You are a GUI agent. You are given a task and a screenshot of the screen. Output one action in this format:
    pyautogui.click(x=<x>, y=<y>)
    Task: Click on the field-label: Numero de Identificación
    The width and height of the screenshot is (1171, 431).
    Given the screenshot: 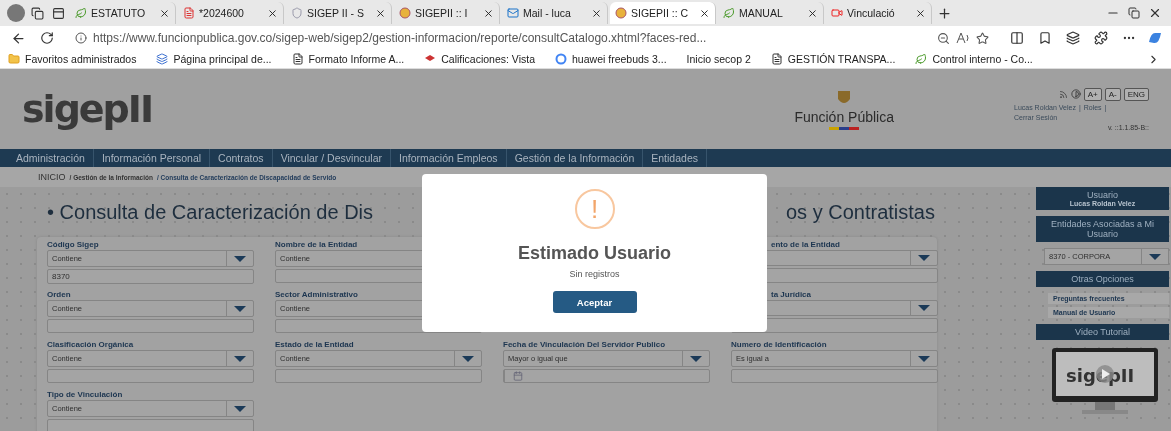 What is the action you would take?
    pyautogui.click(x=779, y=345)
    